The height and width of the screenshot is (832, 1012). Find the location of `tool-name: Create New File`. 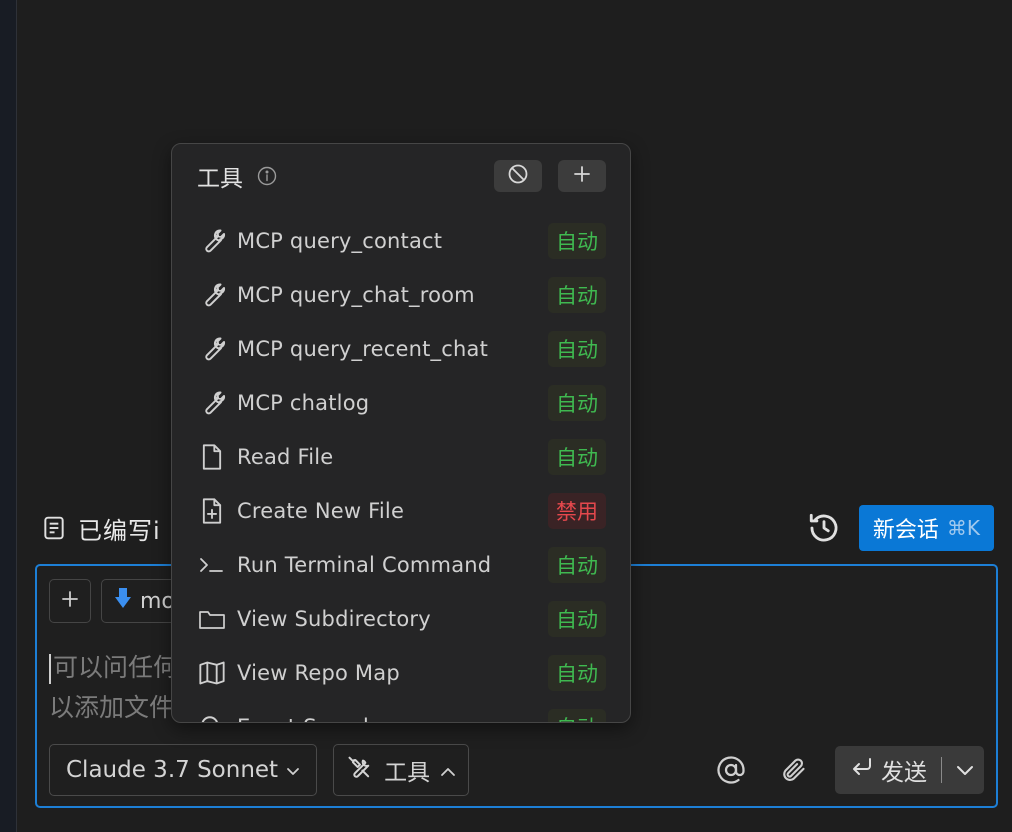

tool-name: Create New File is located at coordinates (321, 511).